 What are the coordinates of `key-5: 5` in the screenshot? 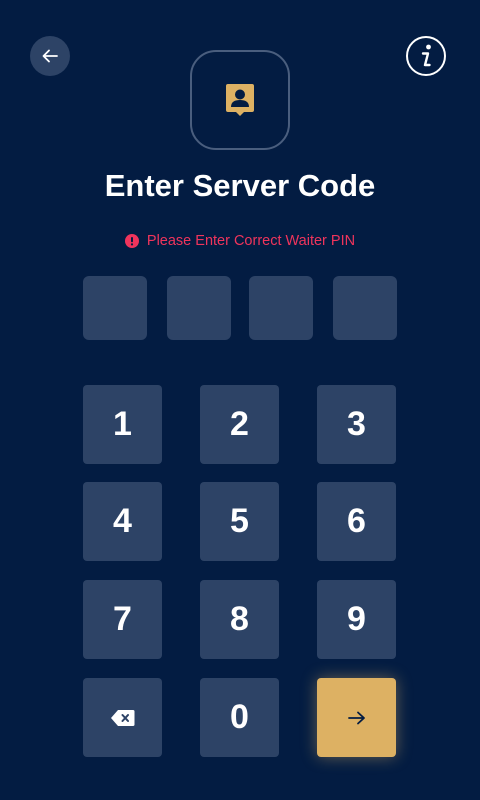 It's located at (239, 521).